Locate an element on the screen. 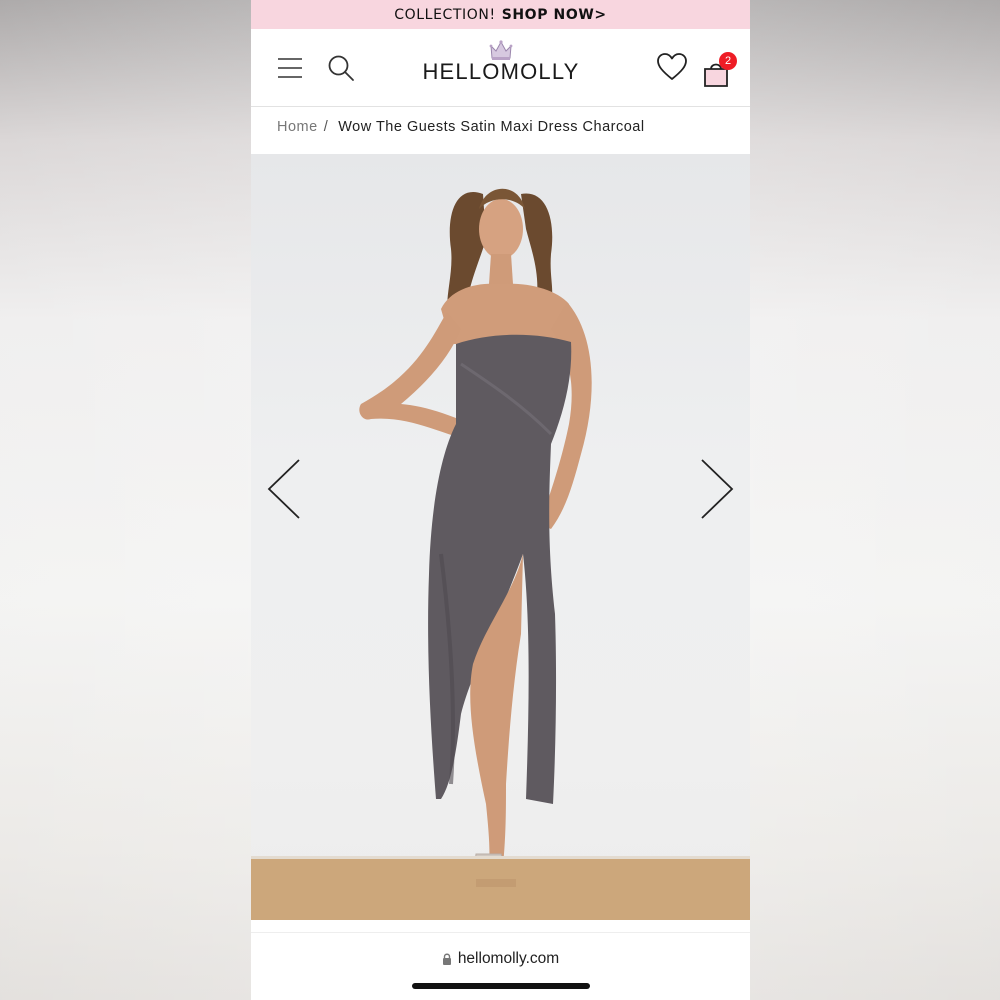  previous-image-button is located at coordinates (285, 489).